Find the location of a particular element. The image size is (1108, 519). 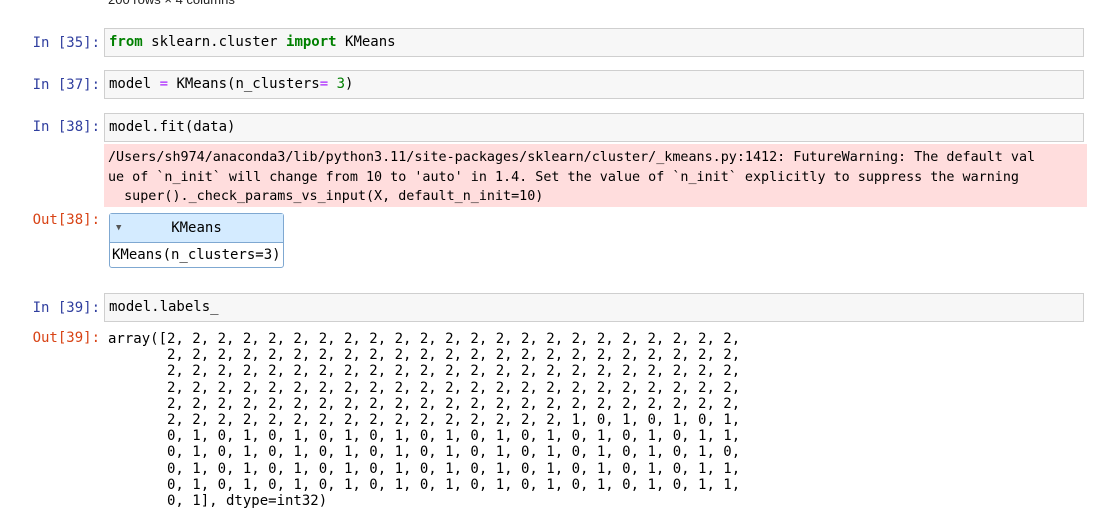

cell-38-code-input: model.fit(data) is located at coordinates (594, 127).